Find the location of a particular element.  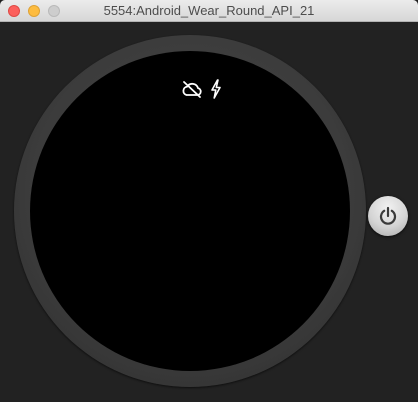

power-button is located at coordinates (388, 216).